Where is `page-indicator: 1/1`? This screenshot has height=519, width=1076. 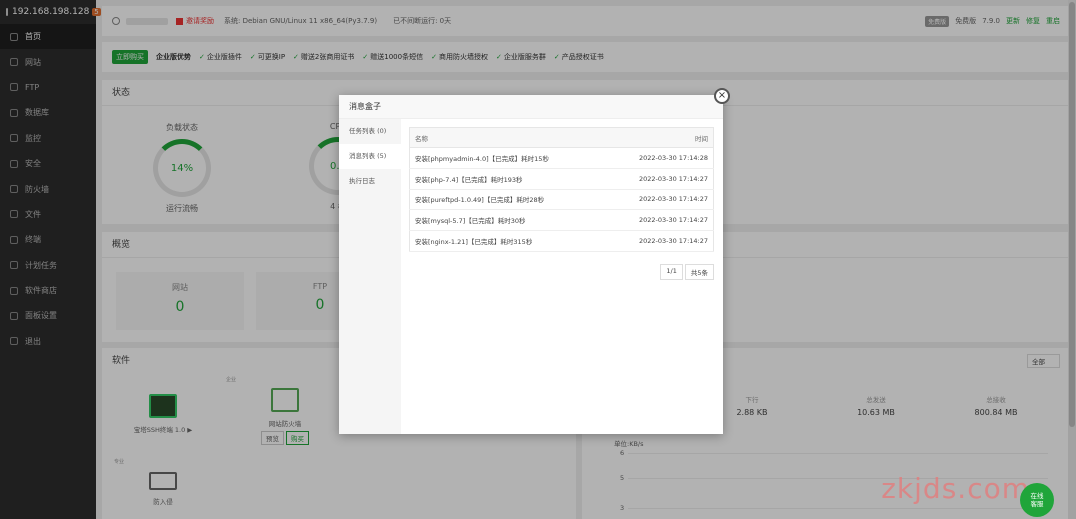 page-indicator: 1/1 is located at coordinates (671, 272).